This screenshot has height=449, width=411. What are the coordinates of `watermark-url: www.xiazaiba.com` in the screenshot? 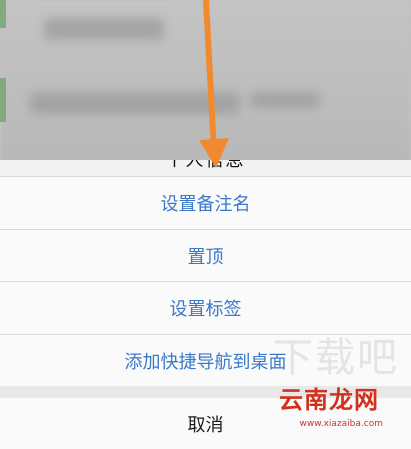 It's located at (341, 424).